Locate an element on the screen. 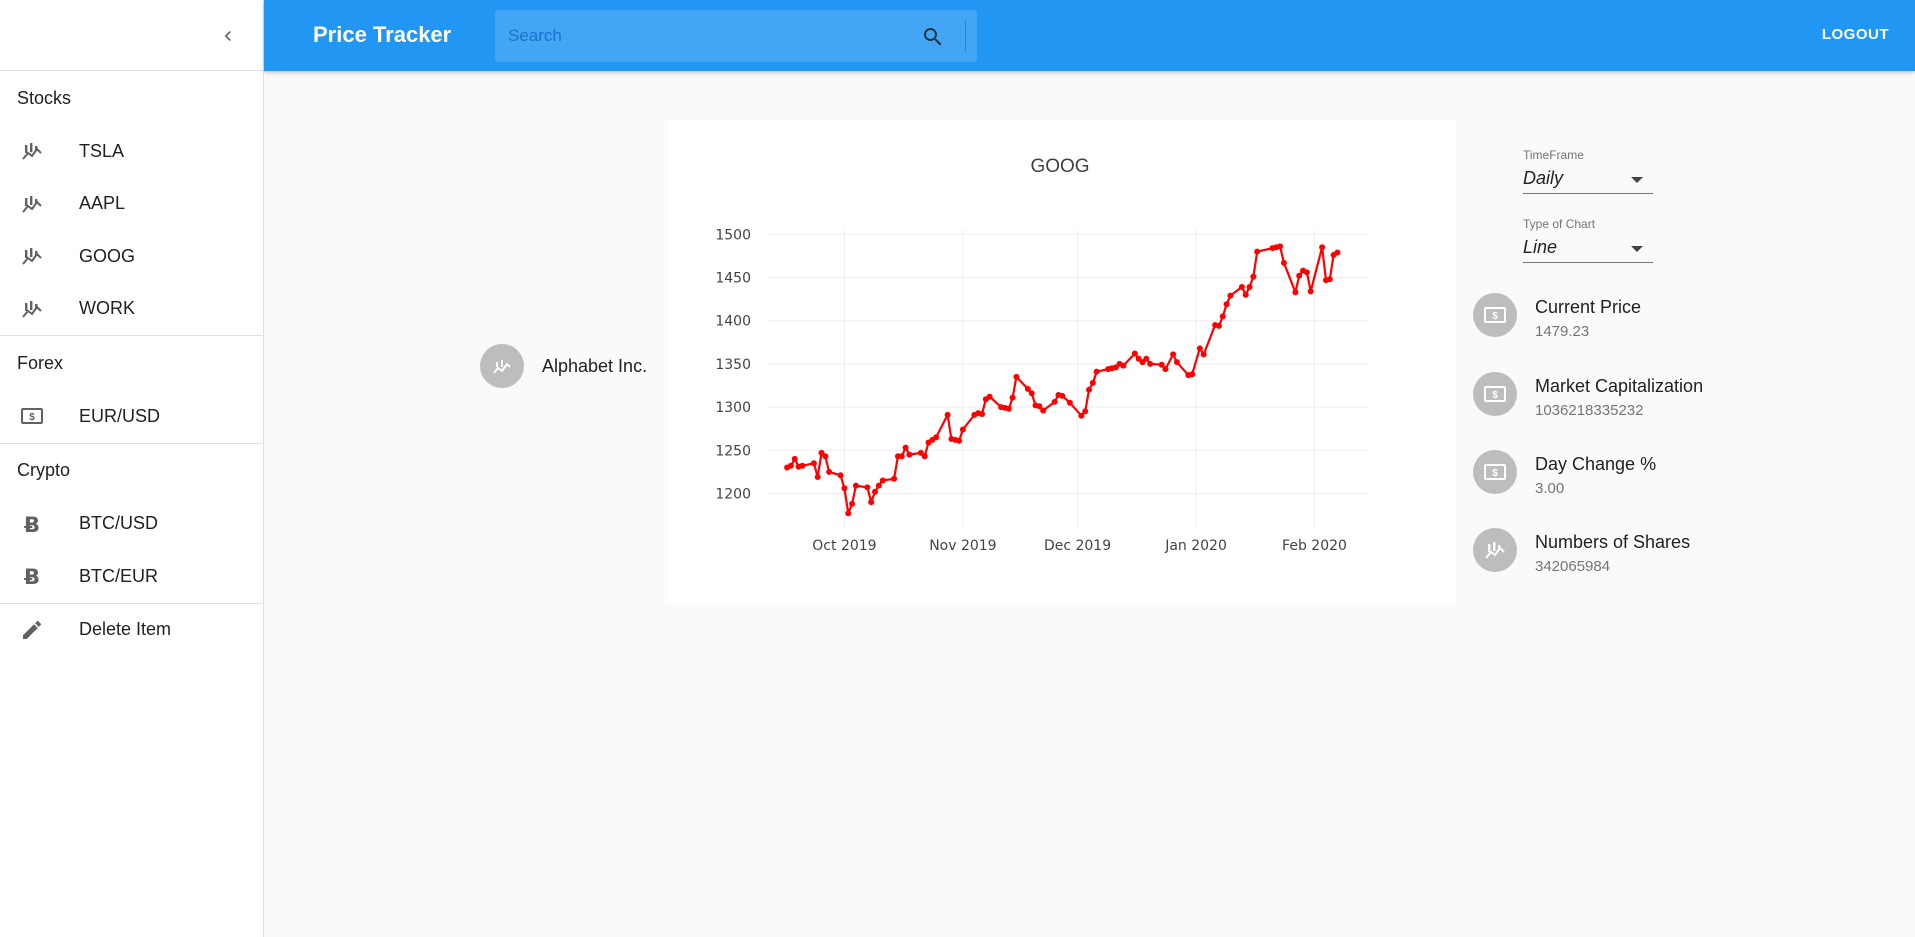 The width and height of the screenshot is (1915, 937). y-tick-label: 1500 is located at coordinates (733, 235).